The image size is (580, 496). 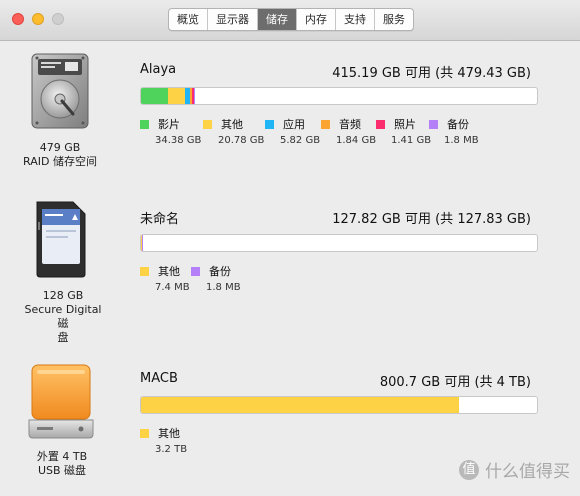 What do you see at coordinates (58, 19) in the screenshot?
I see `zoom-window-button` at bounding box center [58, 19].